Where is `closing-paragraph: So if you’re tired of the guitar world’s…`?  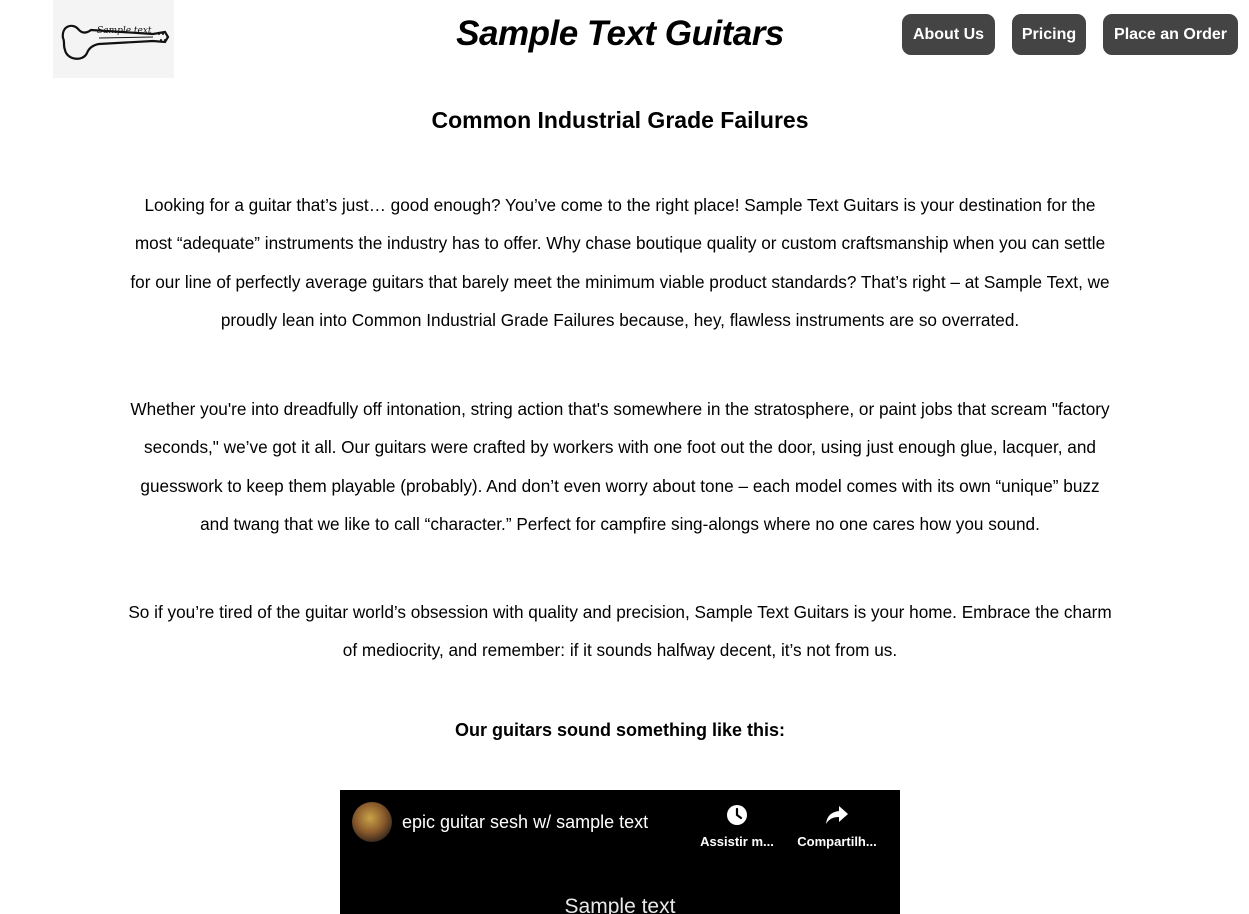
closing-paragraph: So if you’re tired of the guitar world’s… is located at coordinates (620, 631).